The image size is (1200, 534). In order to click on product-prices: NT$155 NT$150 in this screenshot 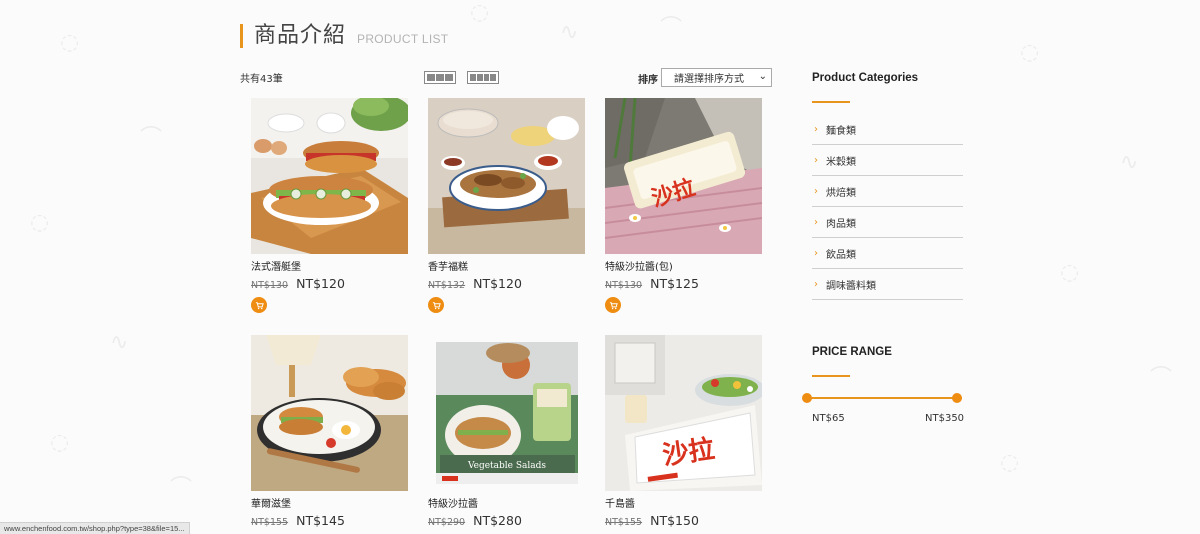, I will do `click(652, 520)`.